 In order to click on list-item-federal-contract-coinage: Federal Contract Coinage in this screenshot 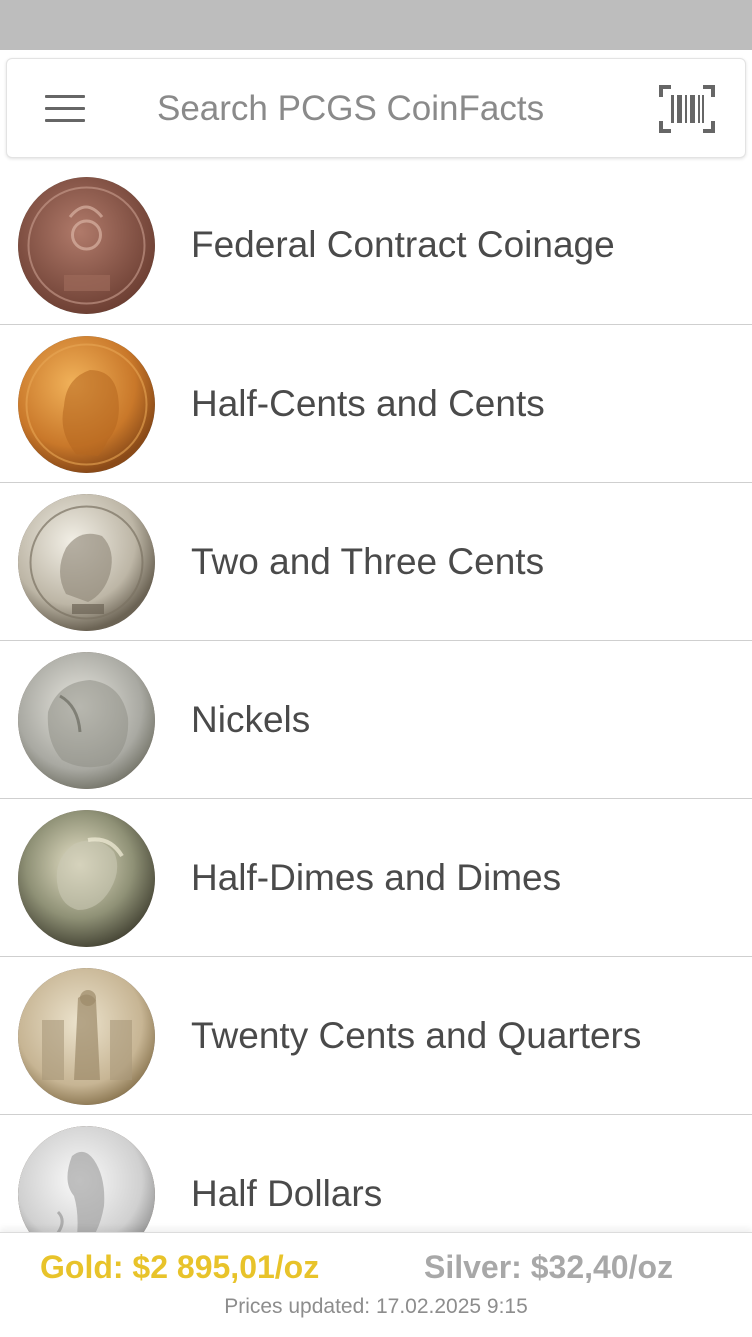, I will do `click(376, 245)`.